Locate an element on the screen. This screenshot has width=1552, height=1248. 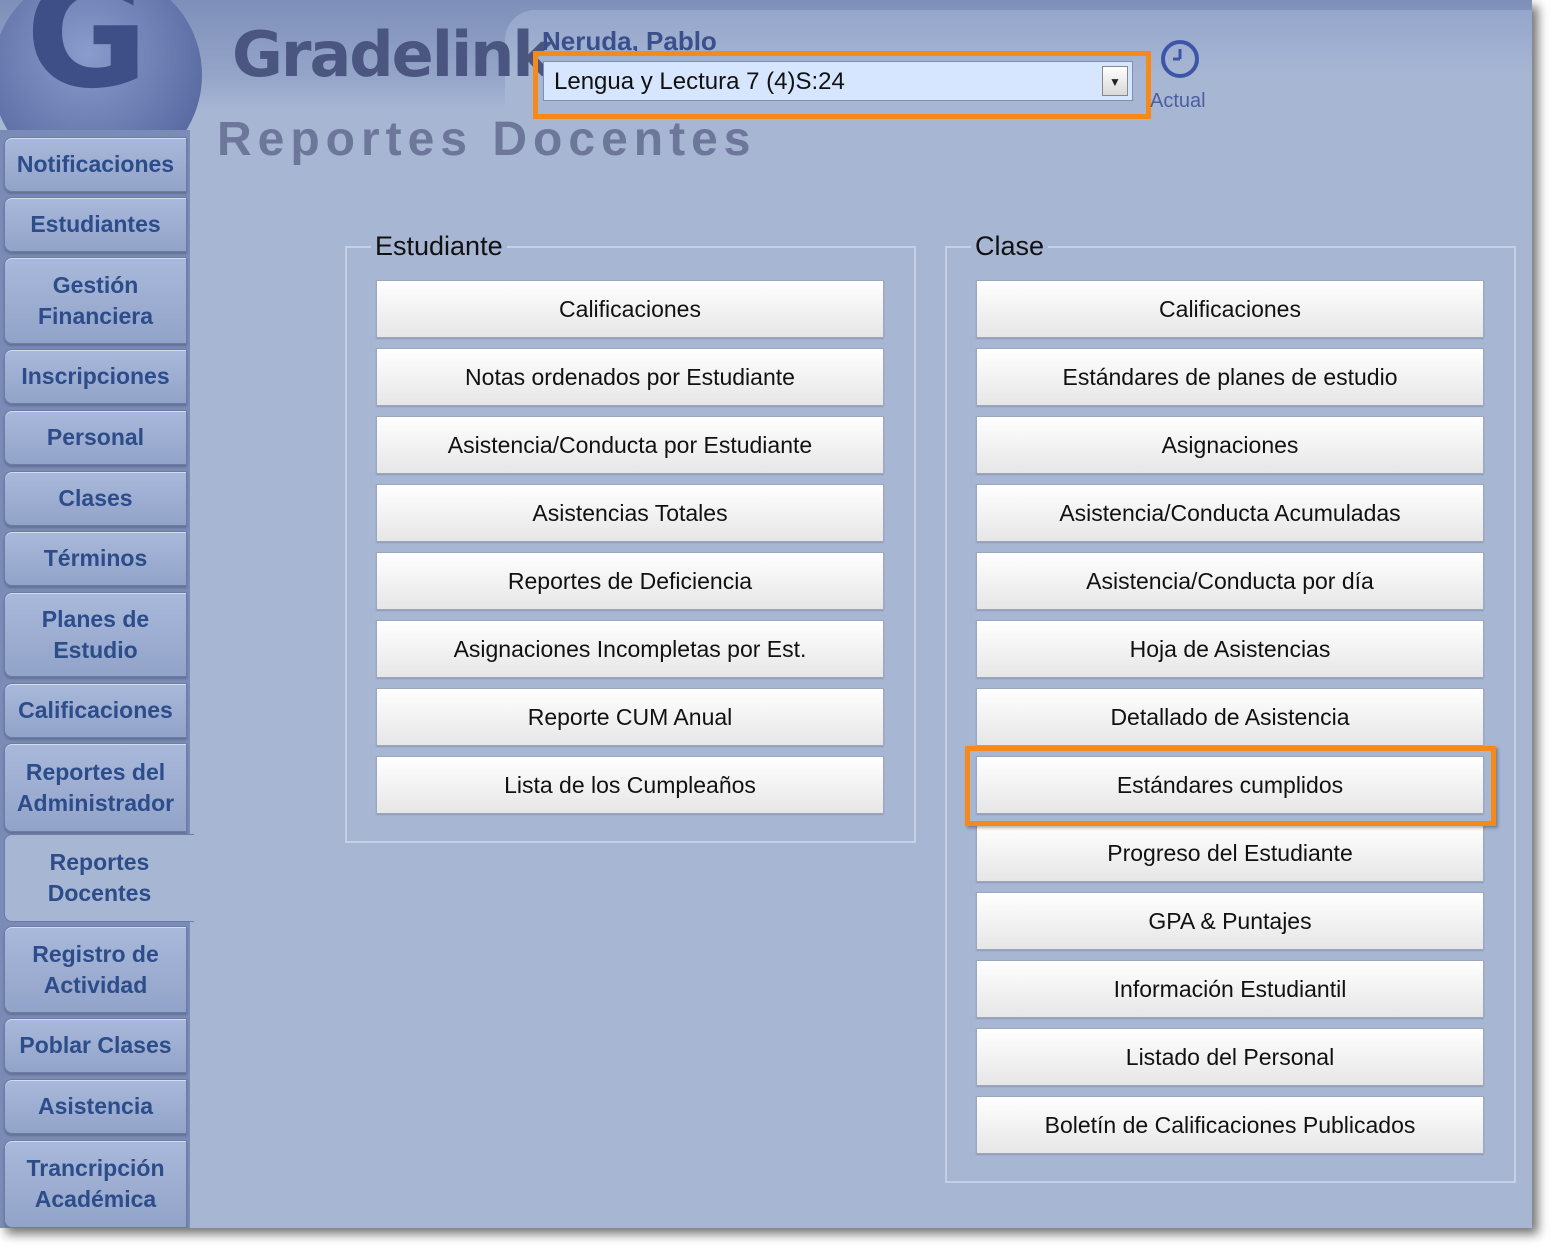
sidebar-item-personal: Personal is located at coordinates (95, 437).